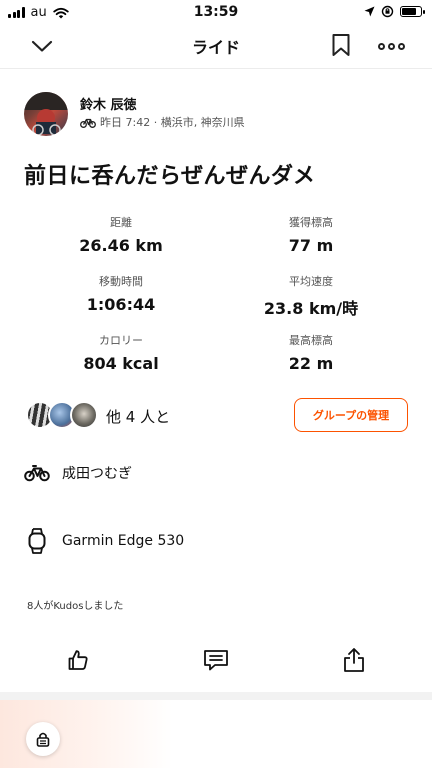 The height and width of the screenshot is (768, 432). I want to click on athlete-header: 鈴木 辰徳 昨日 7:42 · 横浜市, 神奈川県, so click(216, 114).